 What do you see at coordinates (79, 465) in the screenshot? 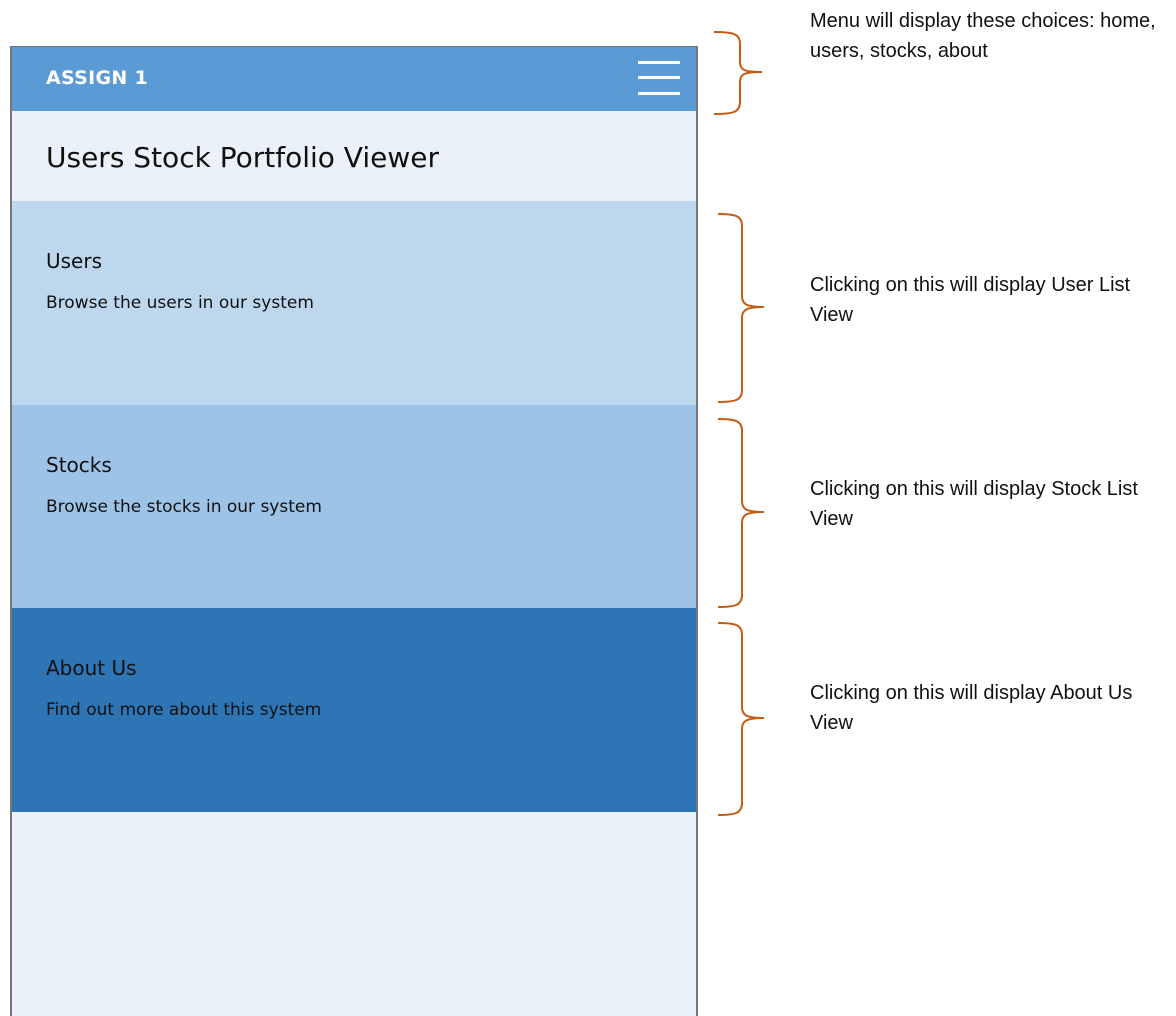
I see `stocks-card-title: Stocks` at bounding box center [79, 465].